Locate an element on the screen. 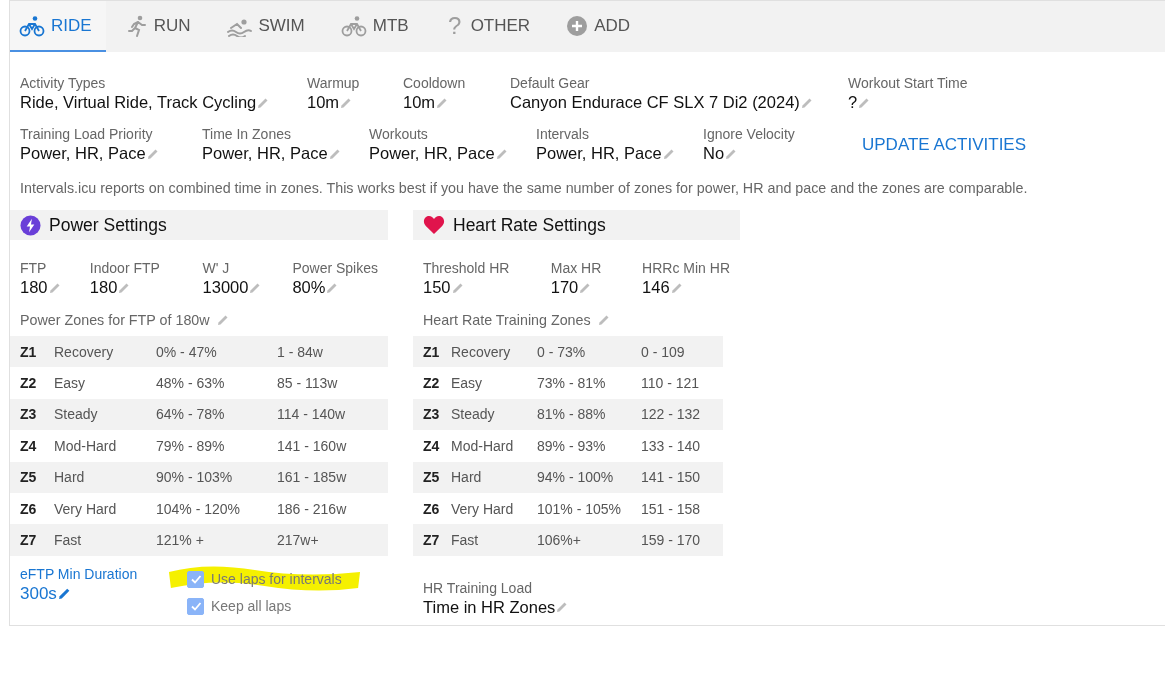  tab: MTB is located at coordinates (377, 26).